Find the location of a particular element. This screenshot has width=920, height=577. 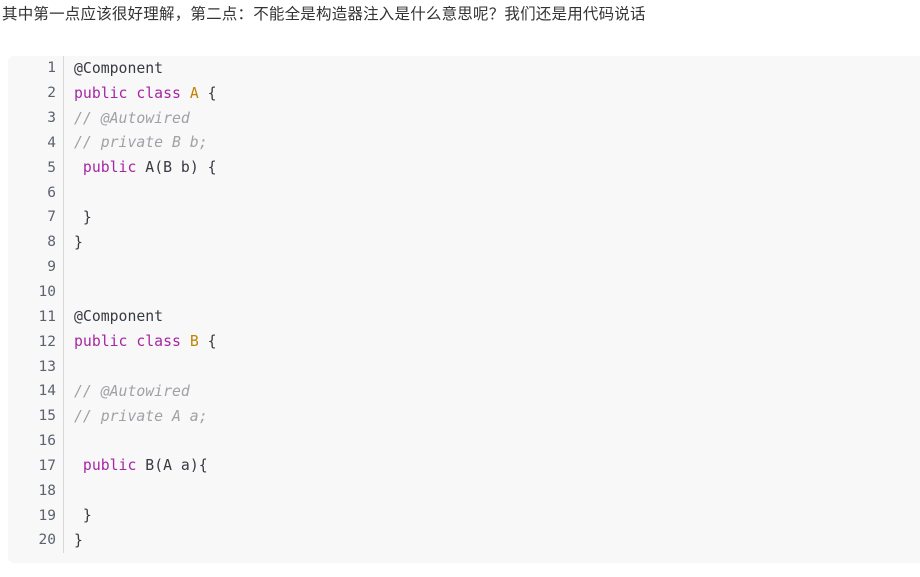

line-number: 5 is located at coordinates (36, 168).